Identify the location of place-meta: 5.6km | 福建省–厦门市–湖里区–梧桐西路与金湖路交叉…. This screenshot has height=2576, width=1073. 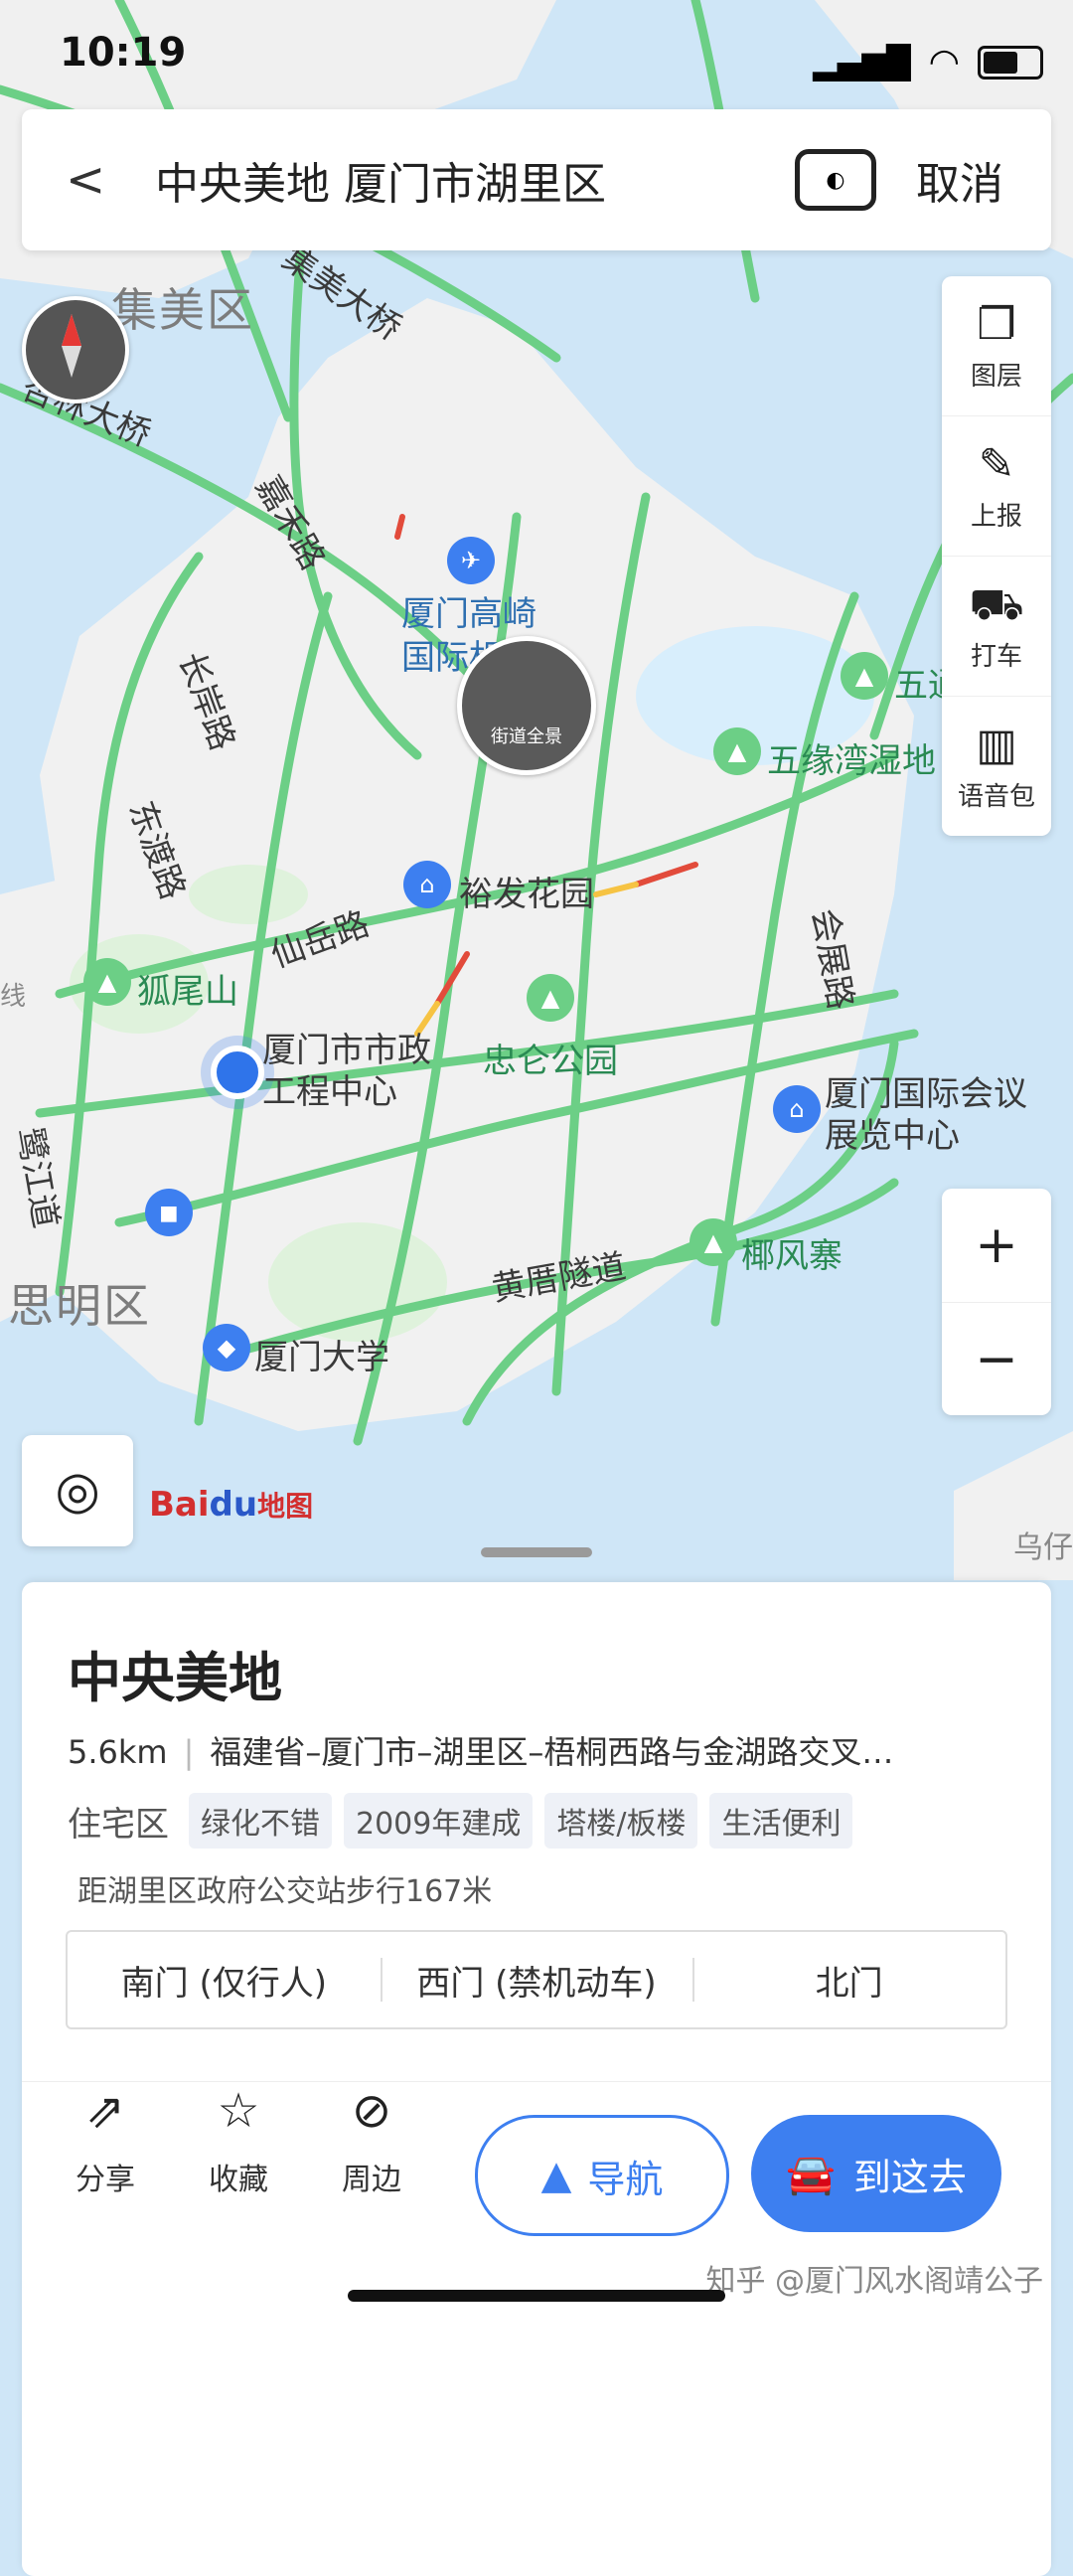
(481, 1752).